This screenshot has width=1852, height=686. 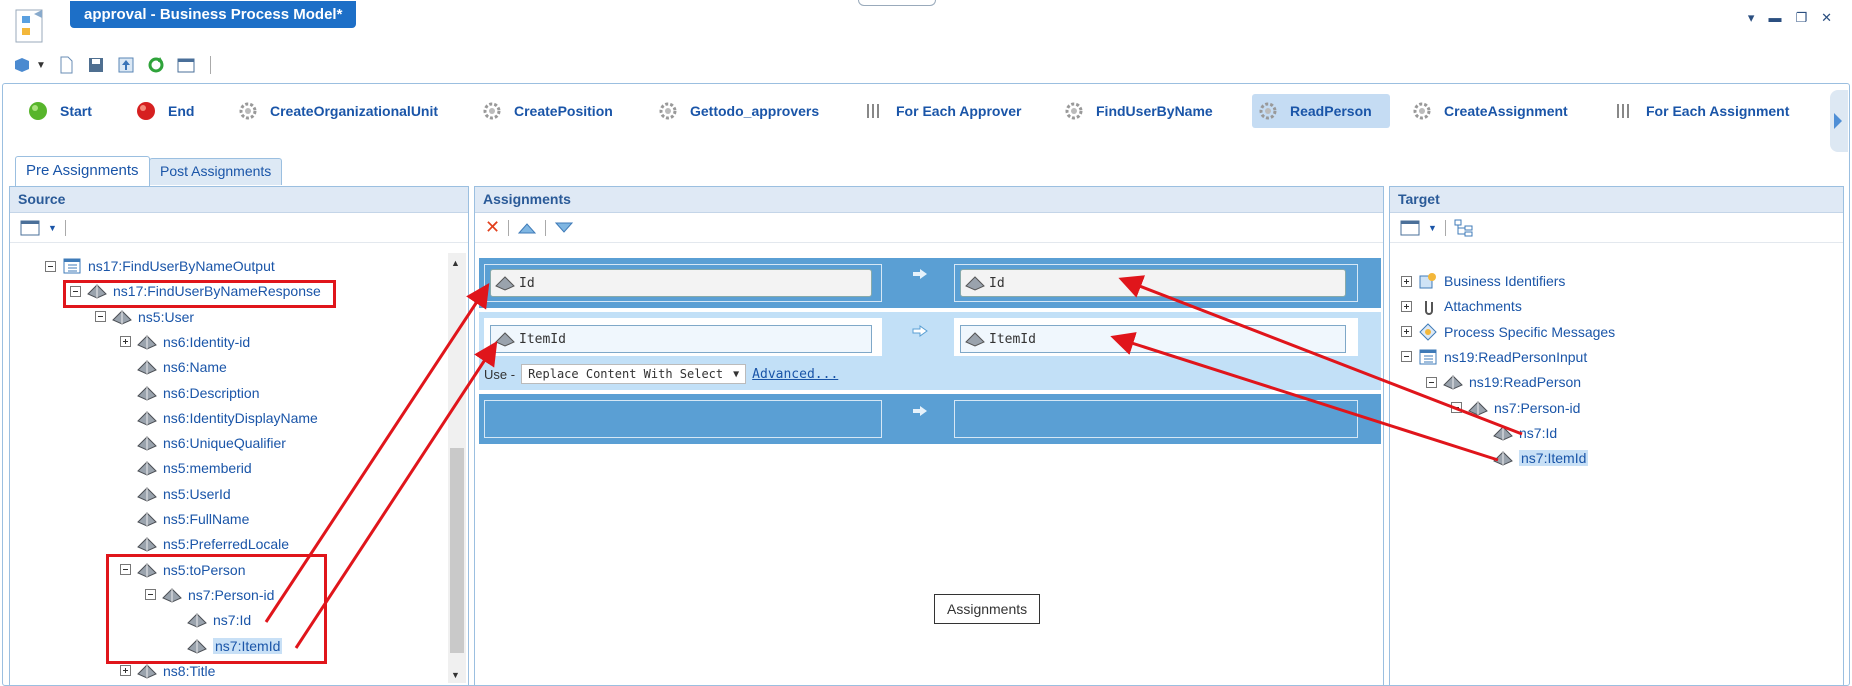 I want to click on tree-node: ns5:memberid, so click(x=186, y=468).